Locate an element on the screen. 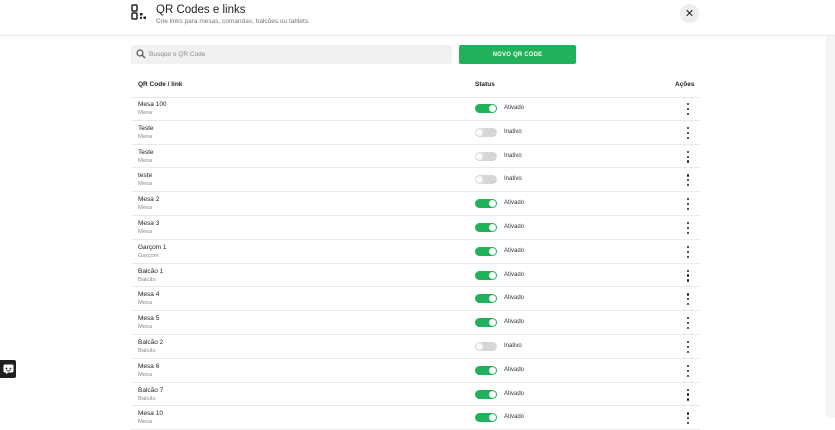 The image size is (835, 430). new-qr-code-button: NOVO QR CODE is located at coordinates (517, 54).